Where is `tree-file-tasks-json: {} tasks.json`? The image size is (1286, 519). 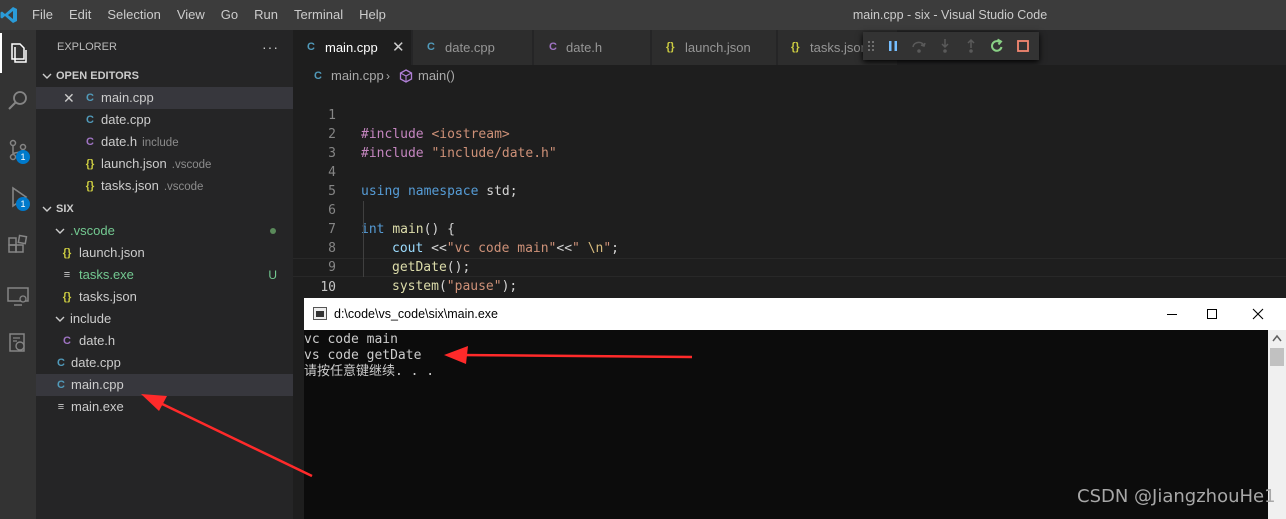
tree-file-tasks-json: {} tasks.json is located at coordinates (164, 297).